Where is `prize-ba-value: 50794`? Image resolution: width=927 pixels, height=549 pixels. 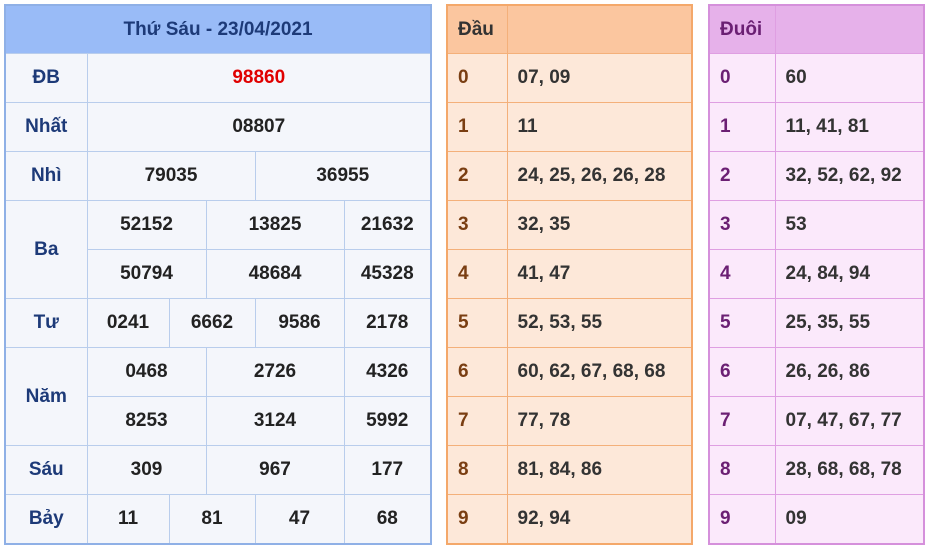 prize-ba-value: 50794 is located at coordinates (146, 274).